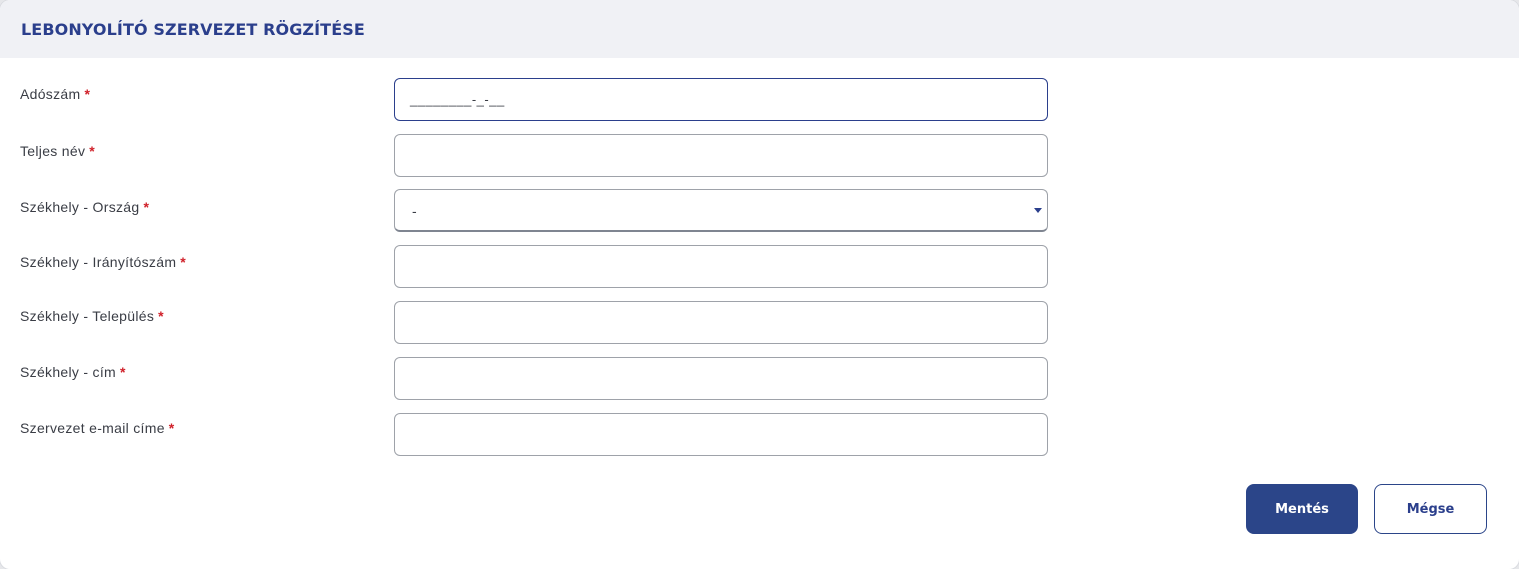 Image resolution: width=1519 pixels, height=569 pixels. I want to click on email-label: Szervezet e-mail címe *, so click(97, 428).